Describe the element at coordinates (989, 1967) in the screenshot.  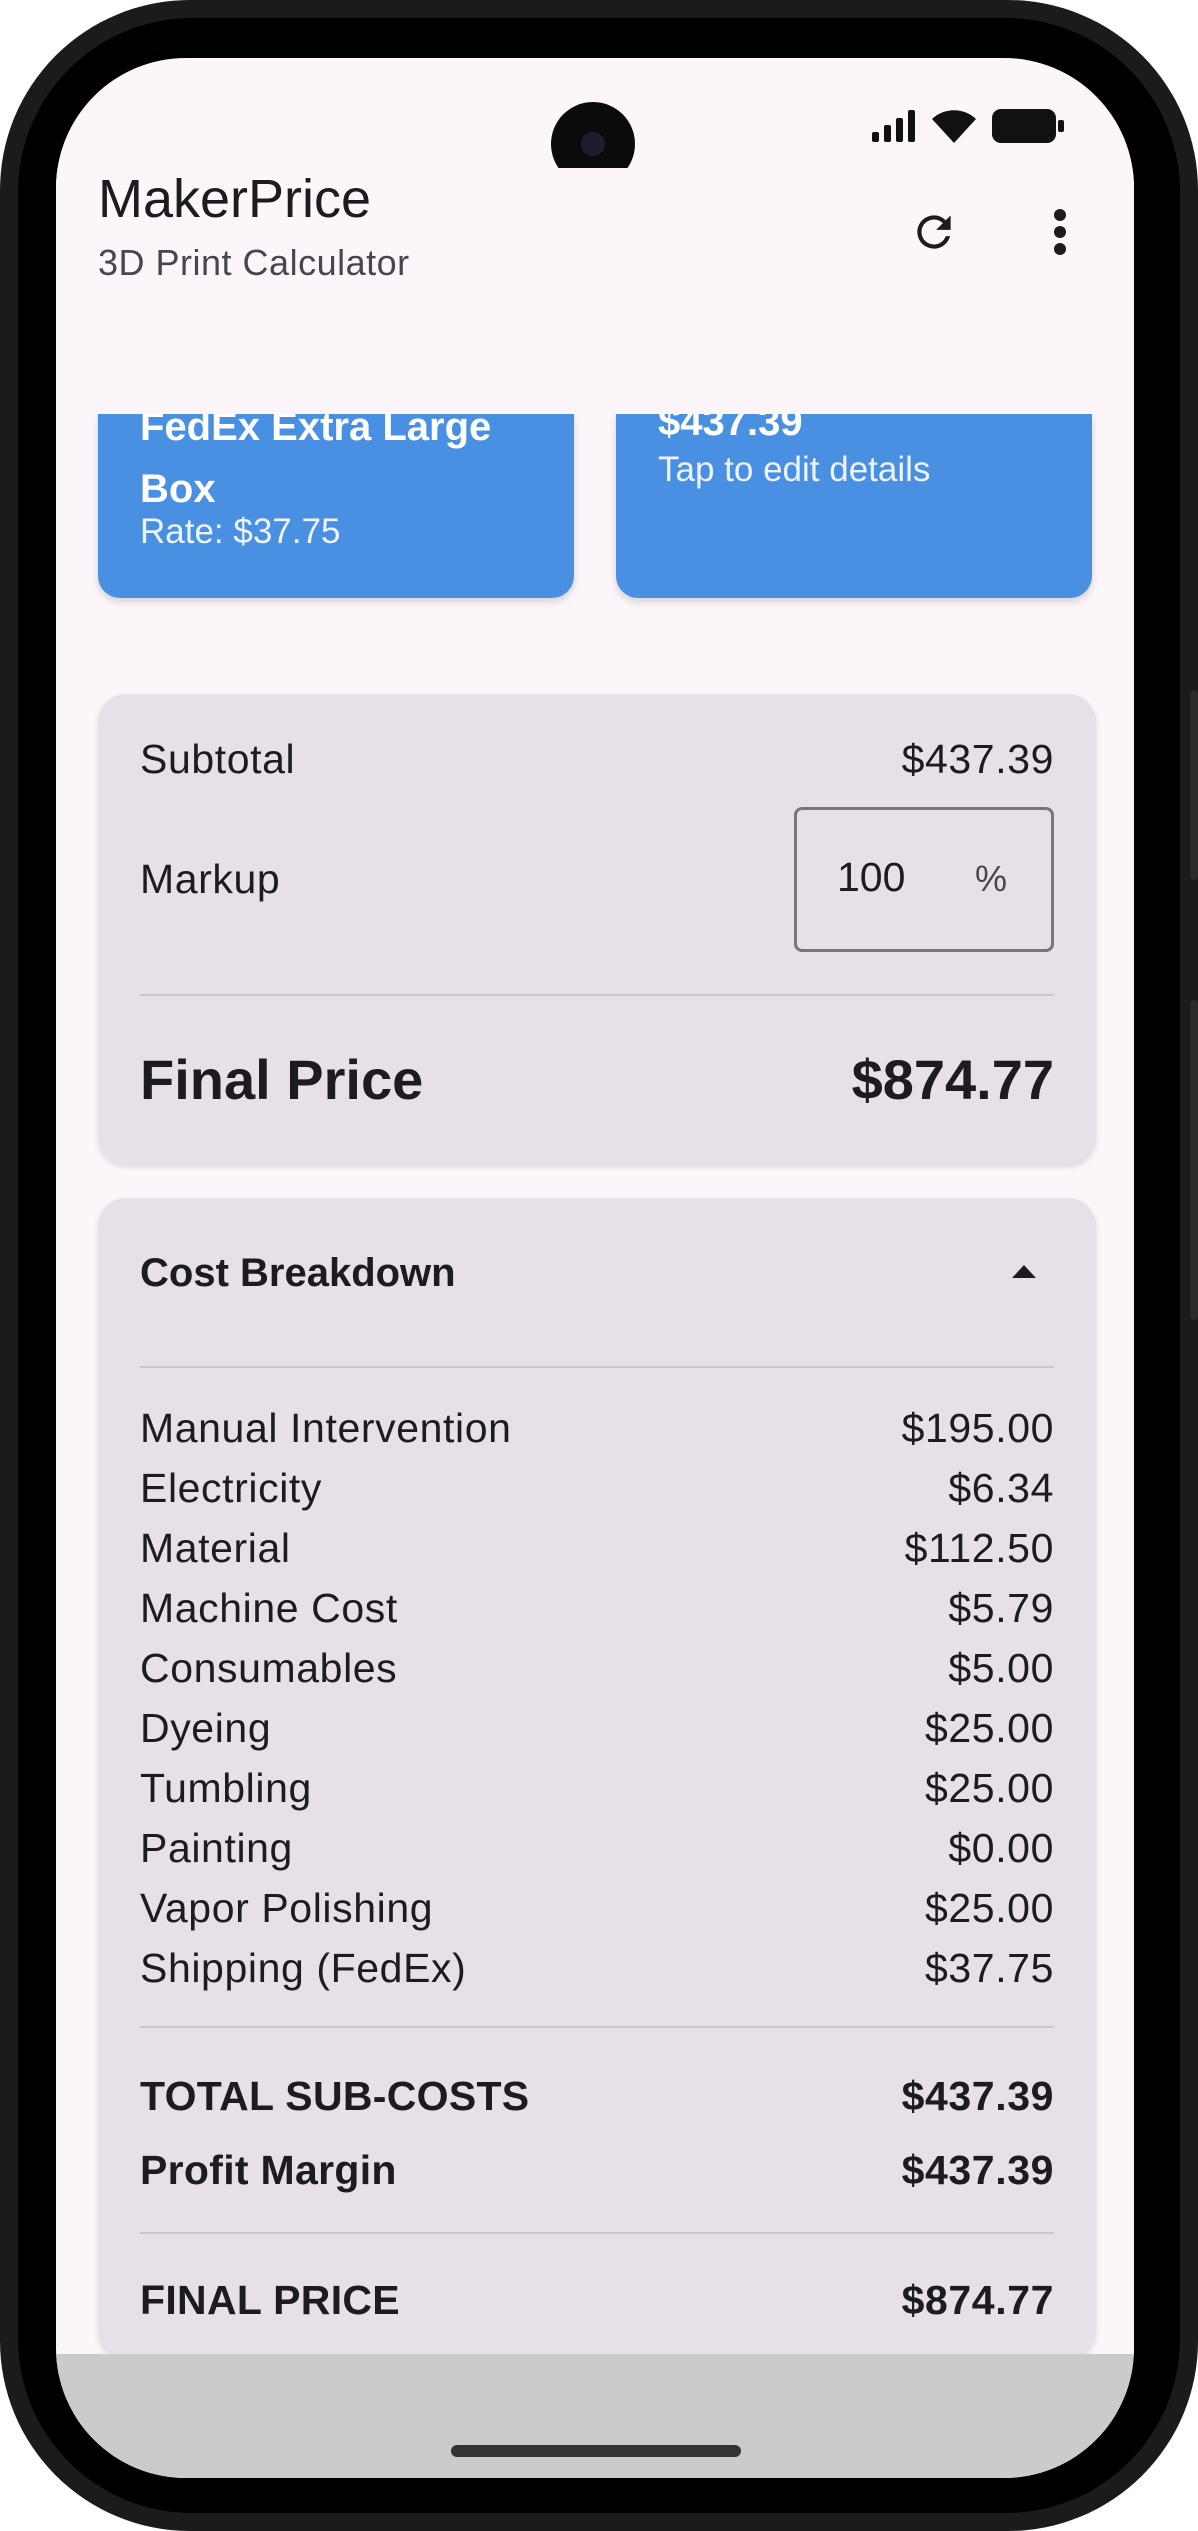
I see `breakdown-item-value: $37.75` at that location.